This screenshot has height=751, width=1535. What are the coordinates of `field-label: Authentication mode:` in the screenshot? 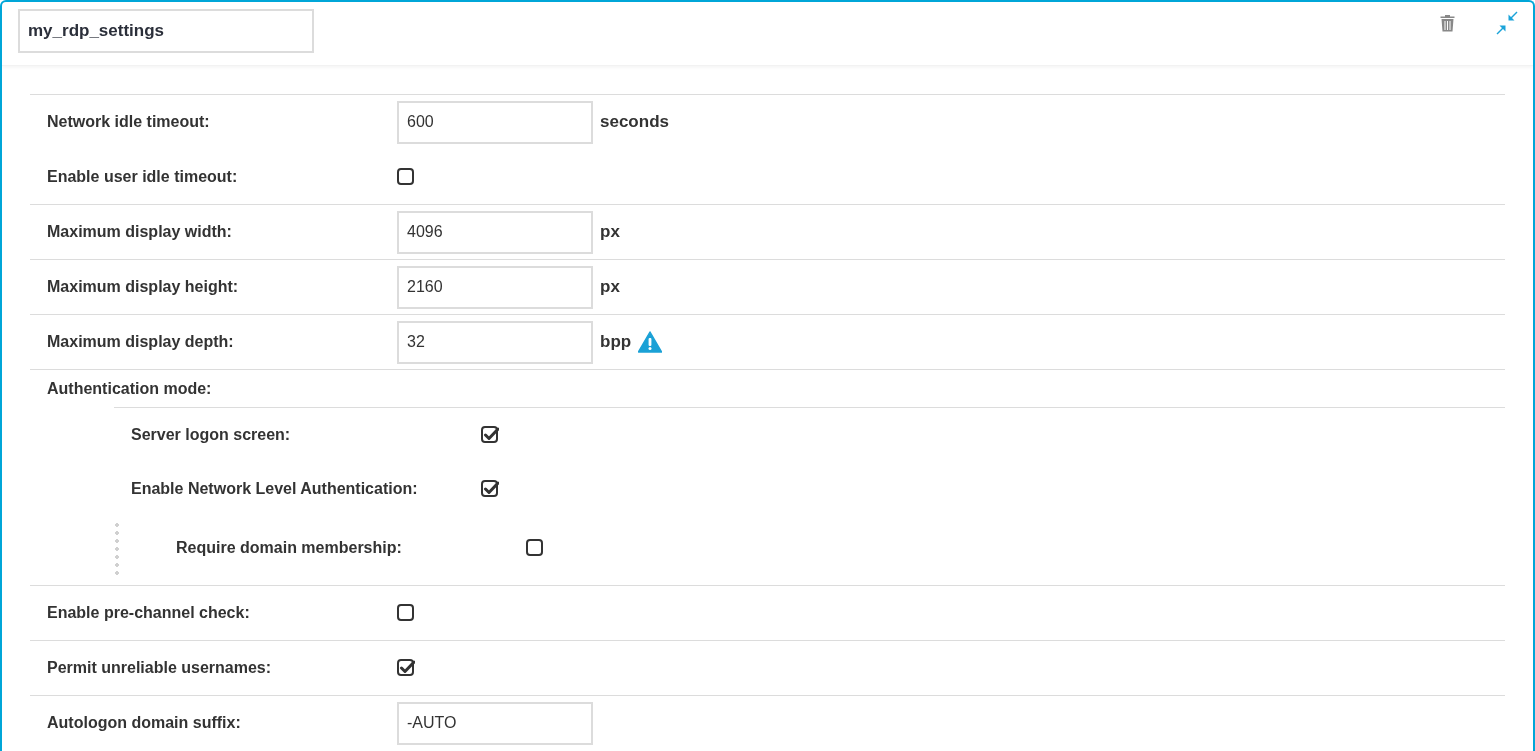 It's located at (129, 388).